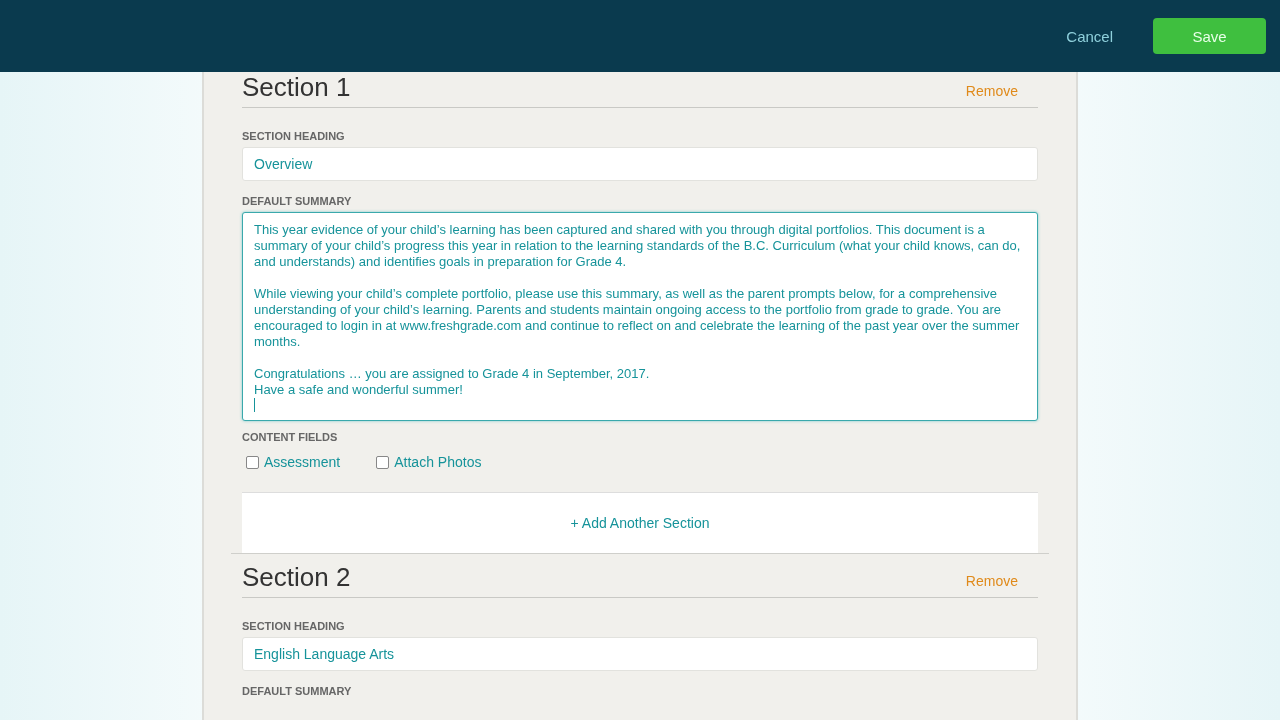  What do you see at coordinates (1089, 36) in the screenshot?
I see `cancel-link: Cancel` at bounding box center [1089, 36].